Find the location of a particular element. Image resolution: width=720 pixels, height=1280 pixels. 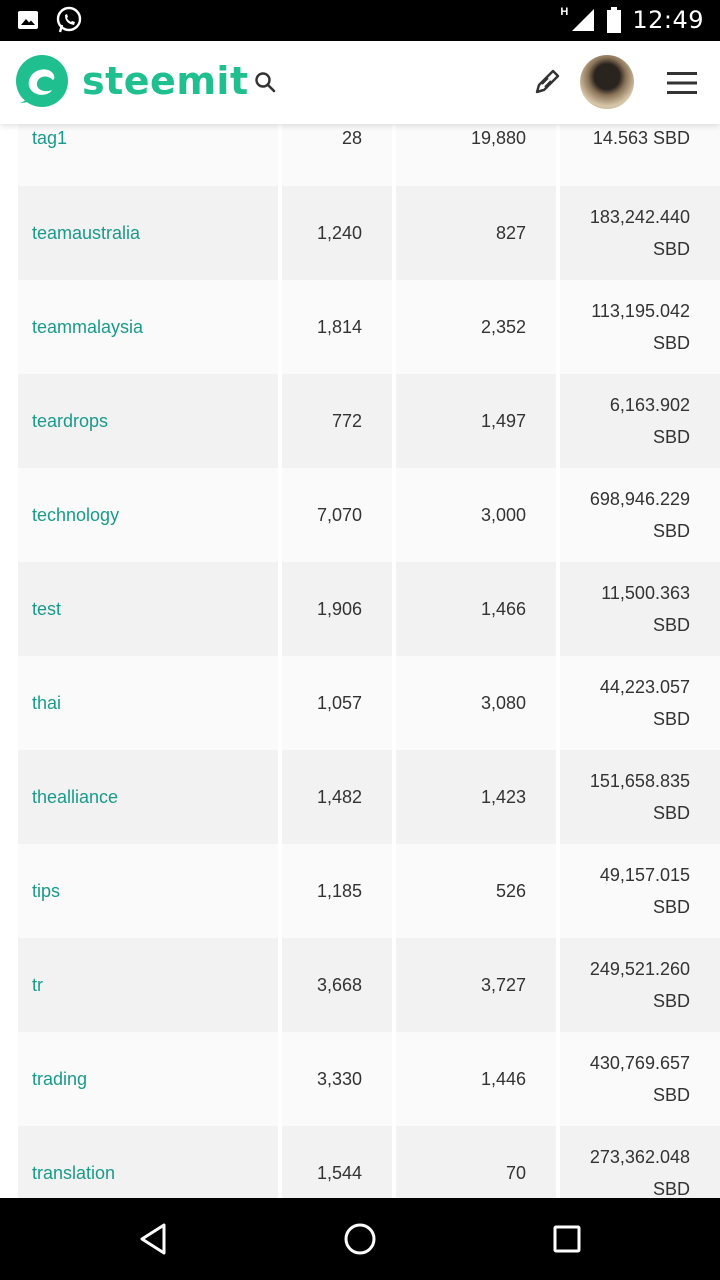

clock: 12:49 is located at coordinates (668, 20).